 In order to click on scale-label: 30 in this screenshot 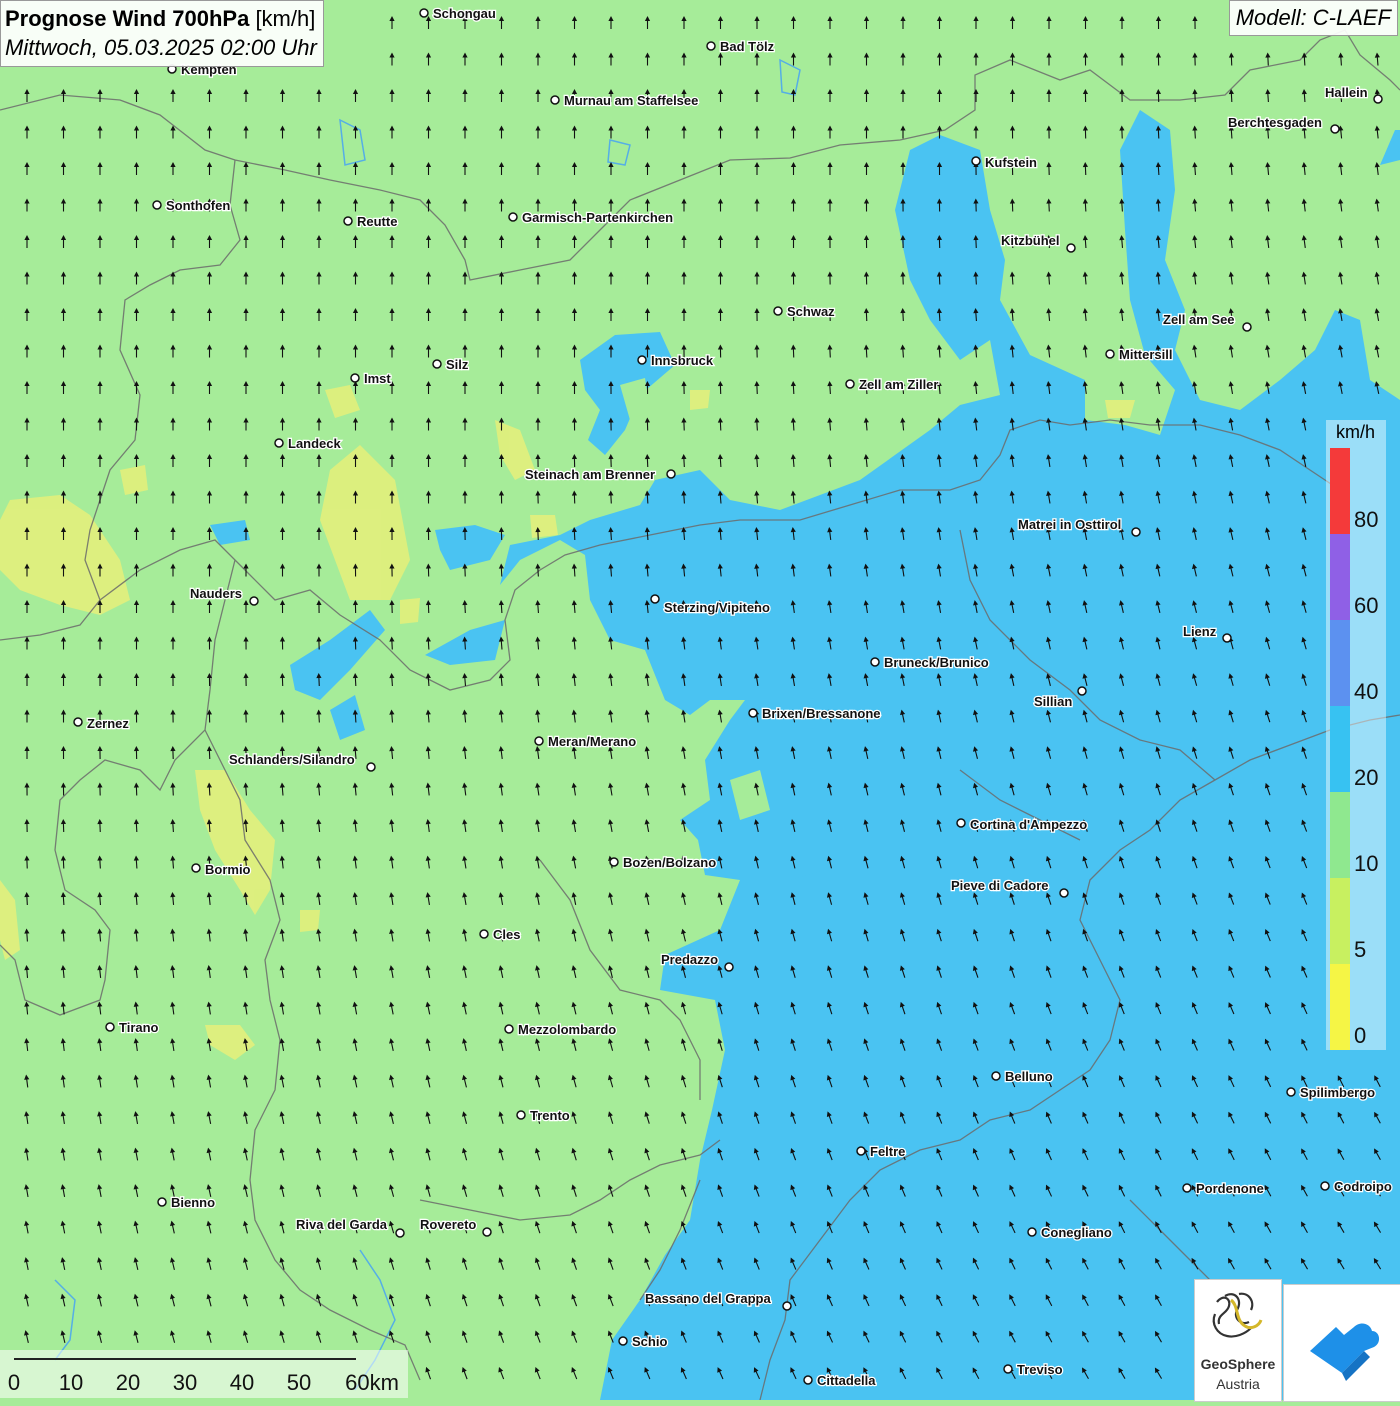, I will do `click(185, 1383)`.